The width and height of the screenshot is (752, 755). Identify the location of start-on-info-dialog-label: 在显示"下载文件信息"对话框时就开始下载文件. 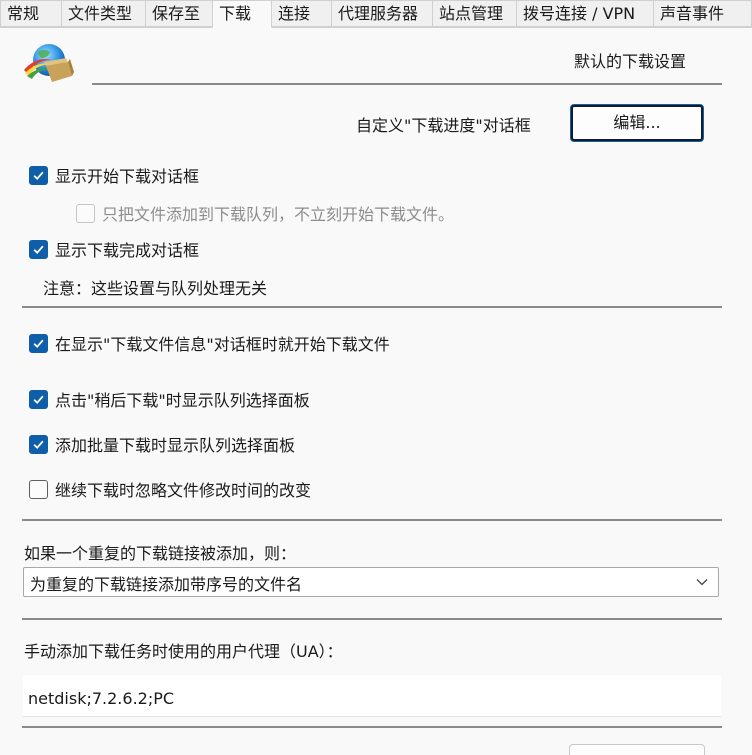
(222, 344).